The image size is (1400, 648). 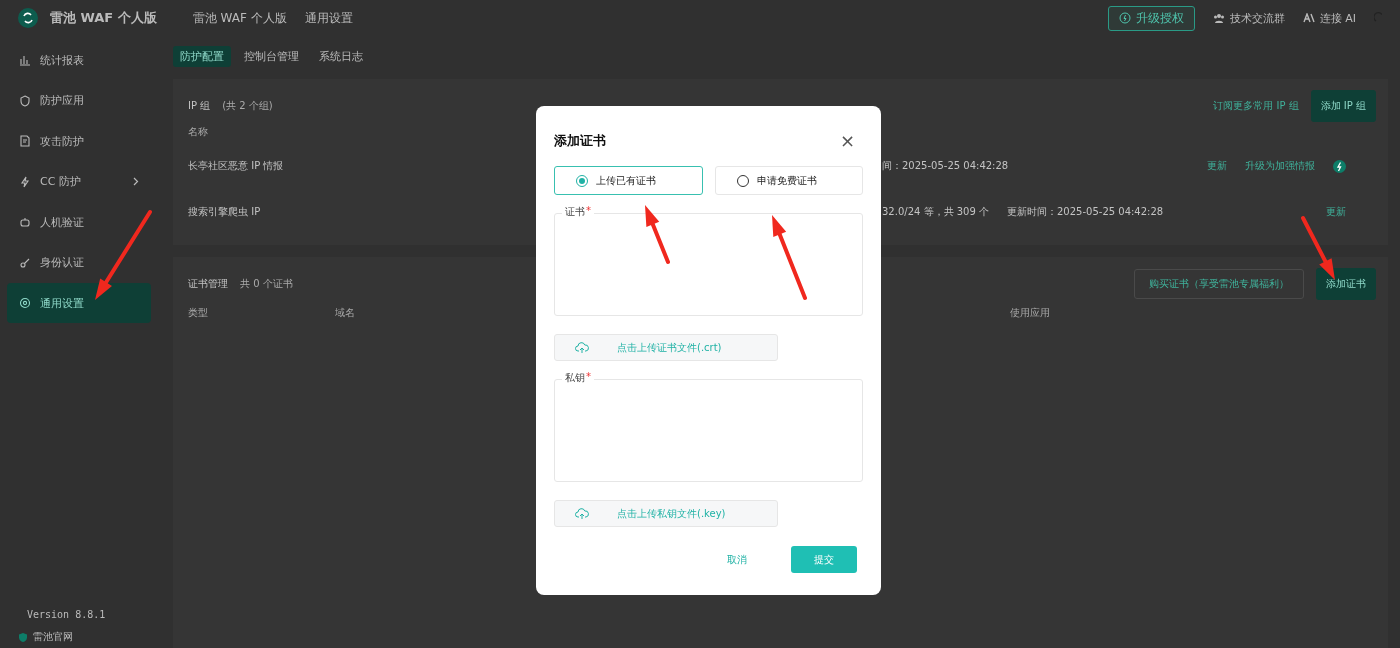 What do you see at coordinates (847, 141) in the screenshot?
I see `close-button: ×` at bounding box center [847, 141].